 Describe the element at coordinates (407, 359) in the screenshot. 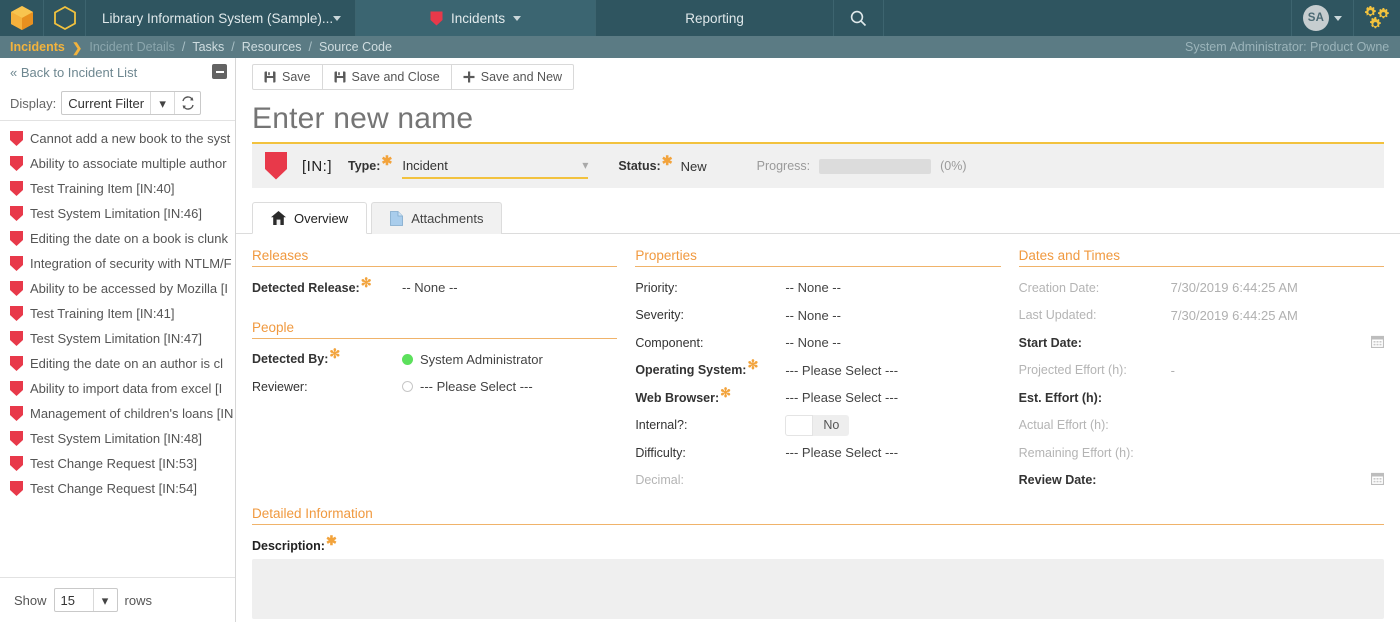

I see `status-dot-green-icon` at that location.